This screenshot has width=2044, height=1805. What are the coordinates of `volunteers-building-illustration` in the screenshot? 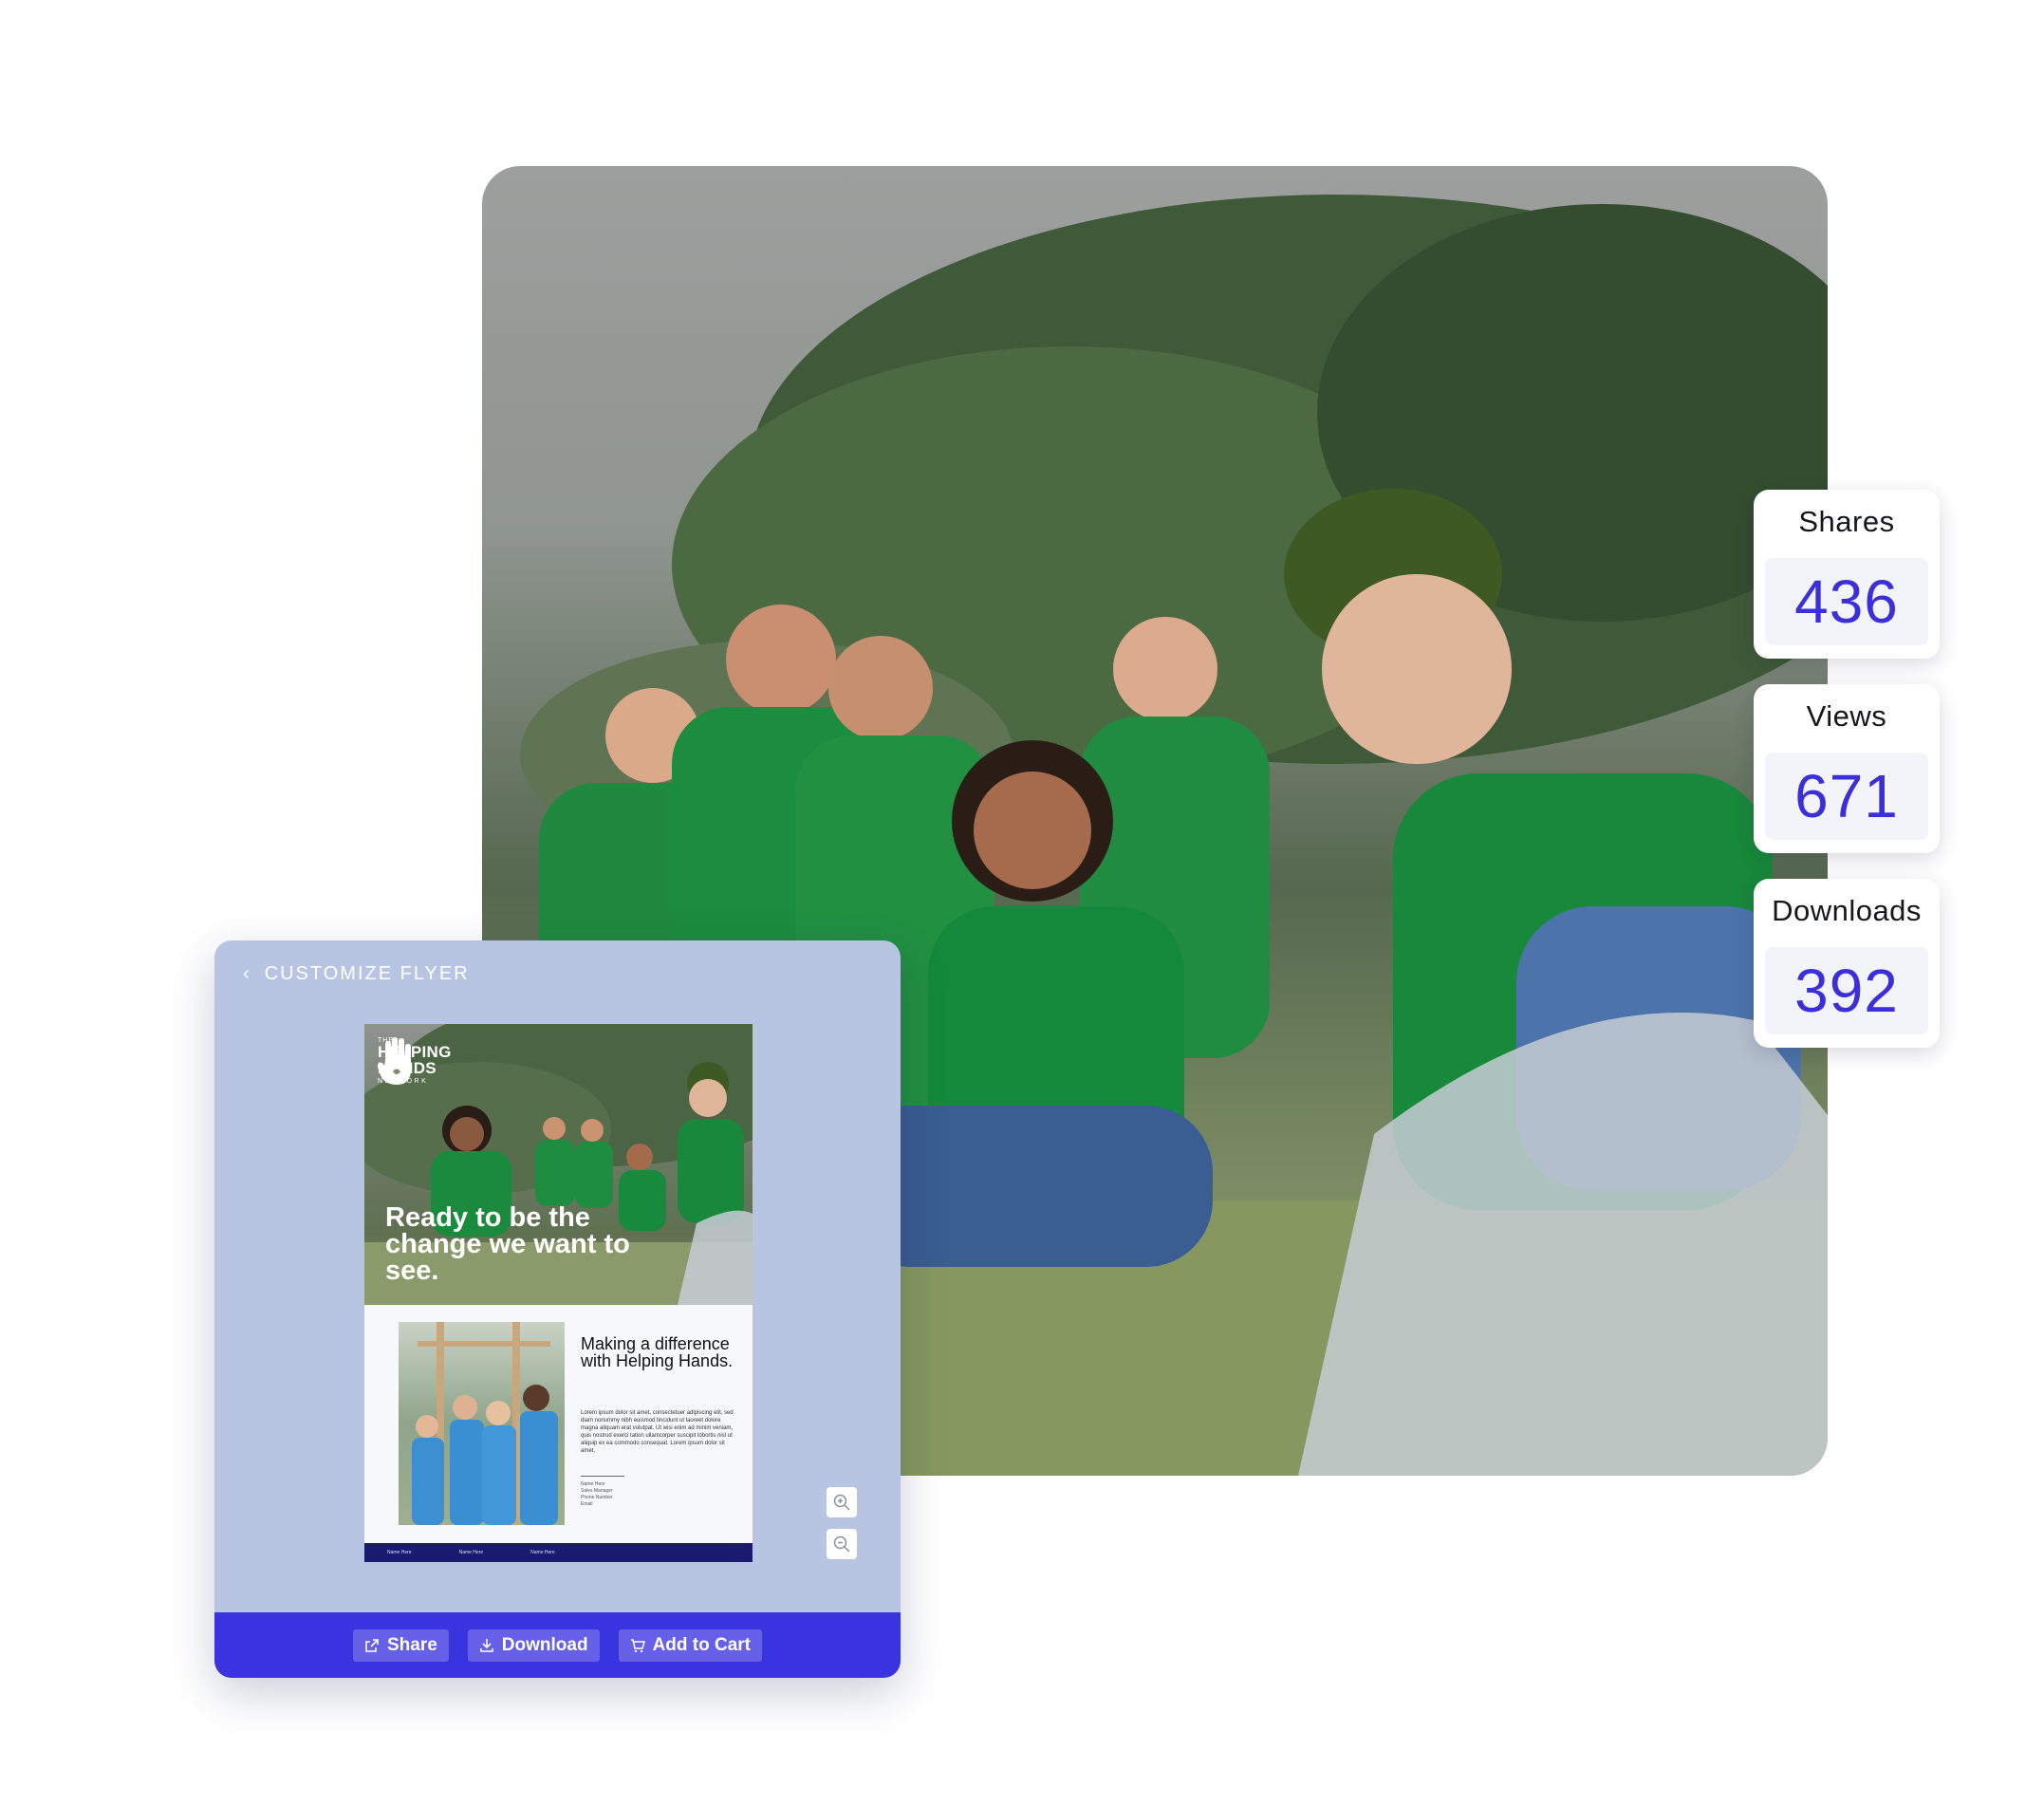 It's located at (485, 1423).